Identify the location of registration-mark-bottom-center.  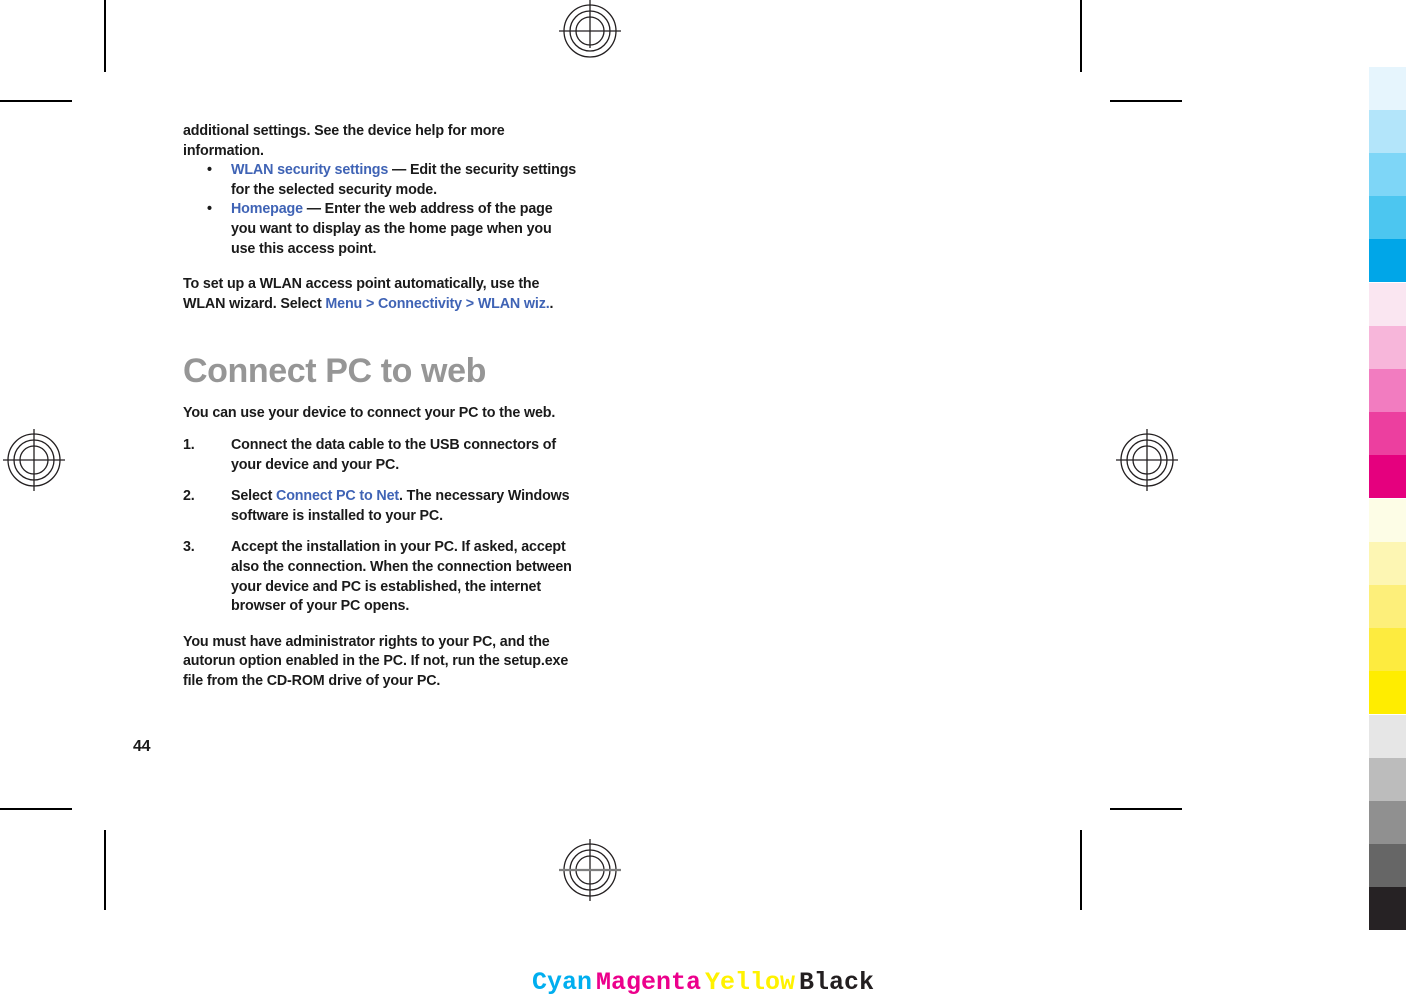
(590, 870).